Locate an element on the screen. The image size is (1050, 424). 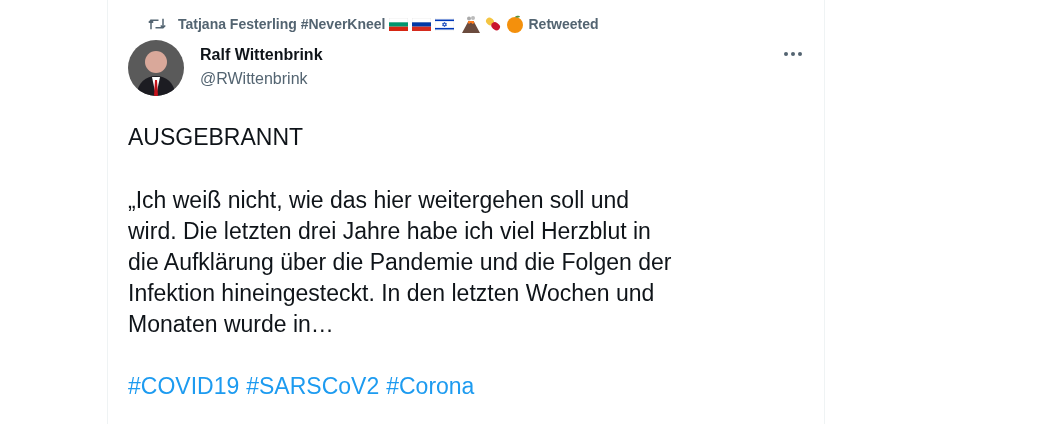
more-icon is located at coordinates (793, 54).